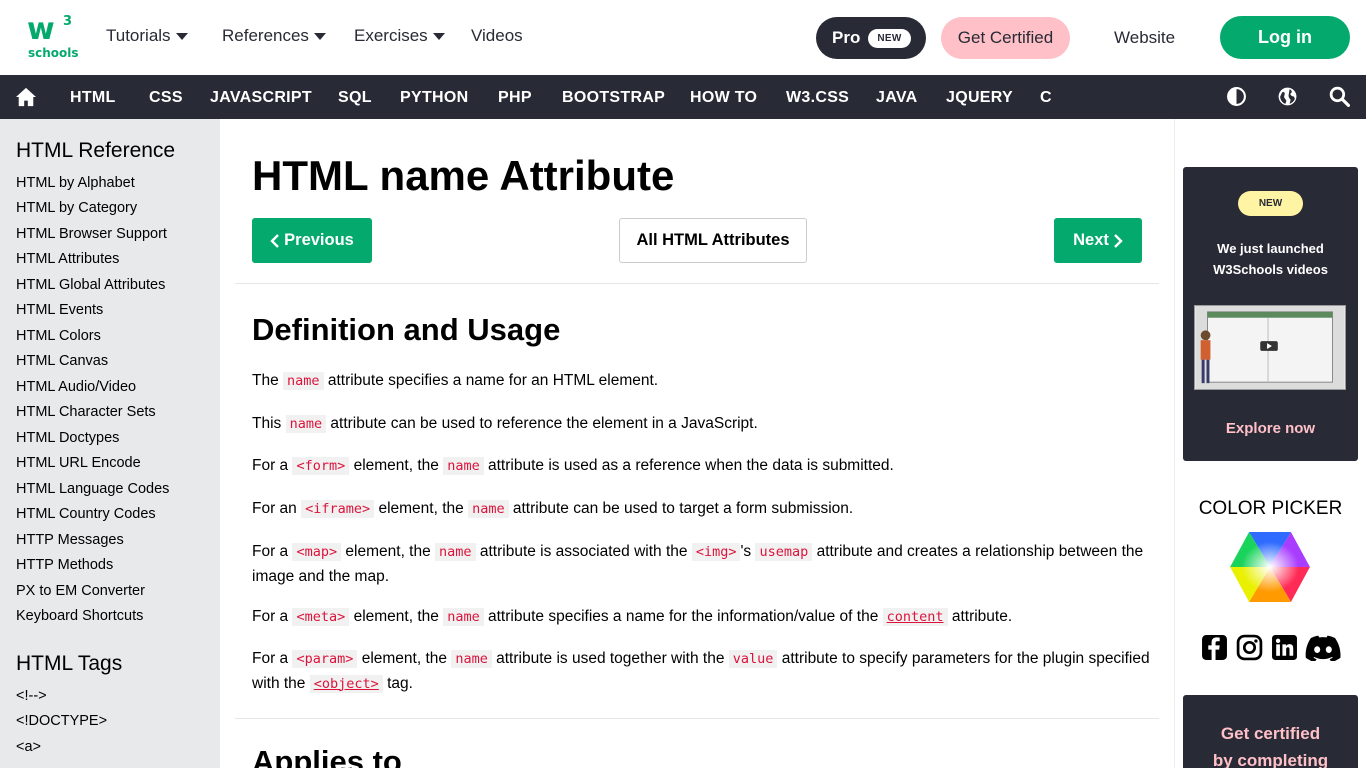  What do you see at coordinates (67, 259) in the screenshot?
I see `sidebar-item-attributes: HTML Attributes` at bounding box center [67, 259].